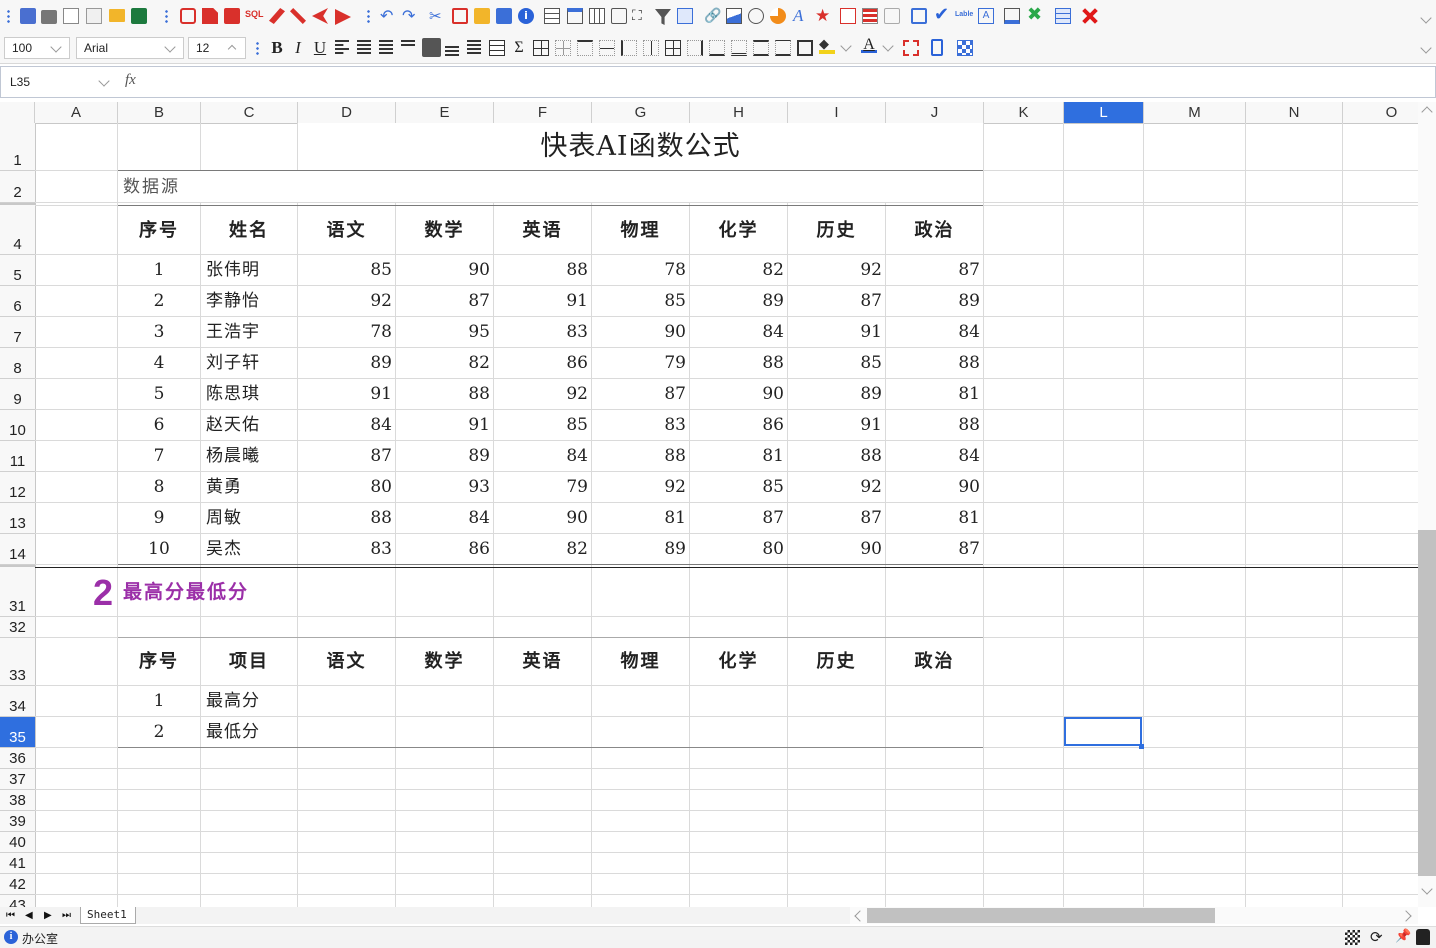  What do you see at coordinates (474, 48) in the screenshot?
I see `wrap-text-icon` at bounding box center [474, 48].